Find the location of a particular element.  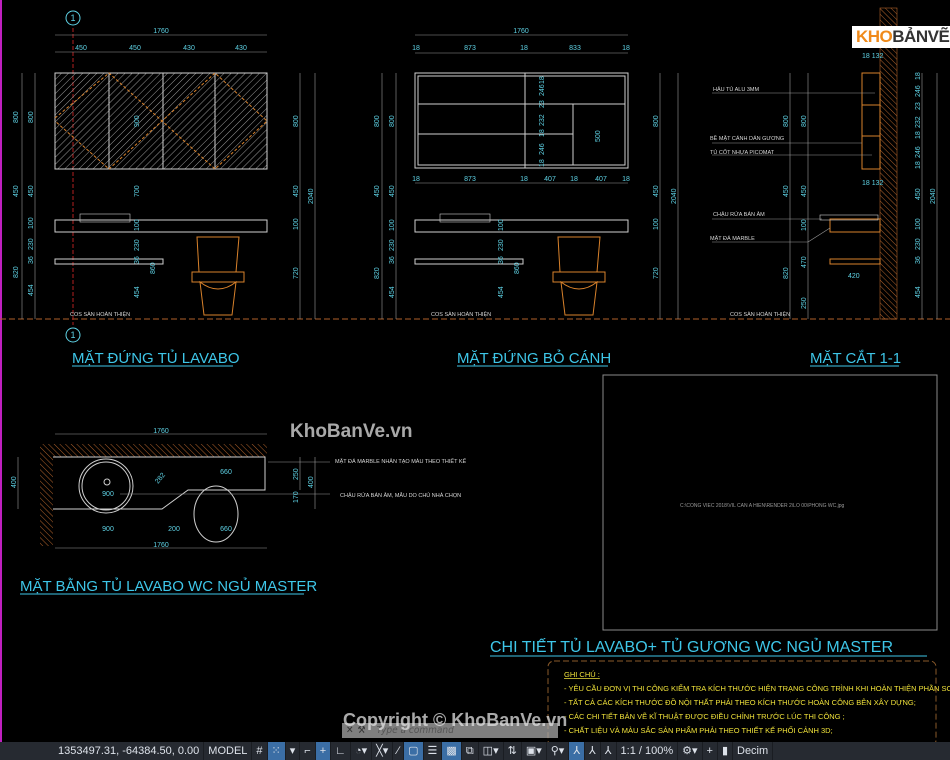

auto-scale-icon: ⅄ is located at coordinates (593, 751).